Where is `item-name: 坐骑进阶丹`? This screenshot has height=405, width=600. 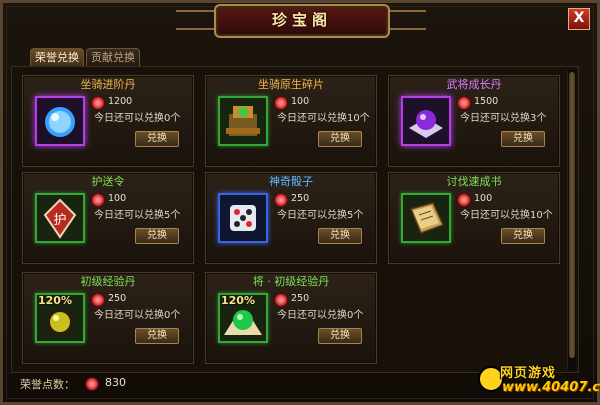
item-name: 坐骑进阶丹 is located at coordinates (108, 84).